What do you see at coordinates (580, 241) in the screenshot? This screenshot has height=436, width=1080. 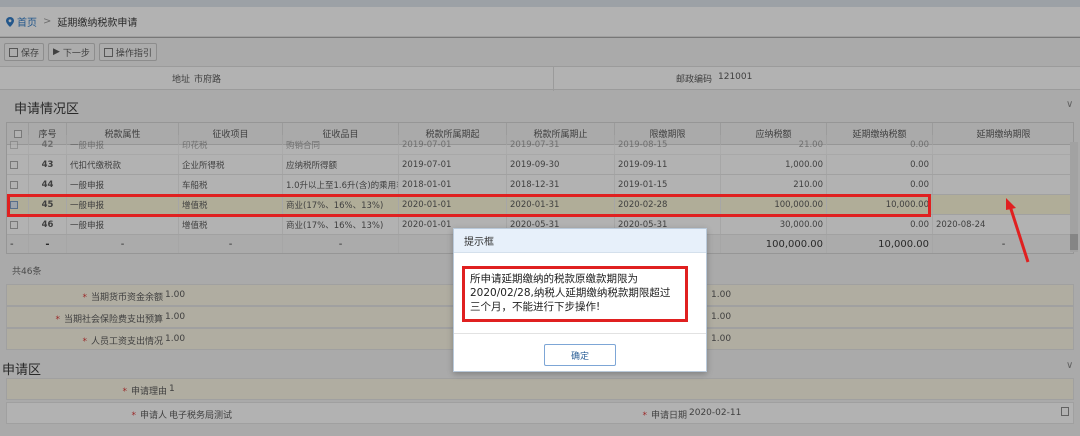 I see `dialog-title: 提示框` at bounding box center [580, 241].